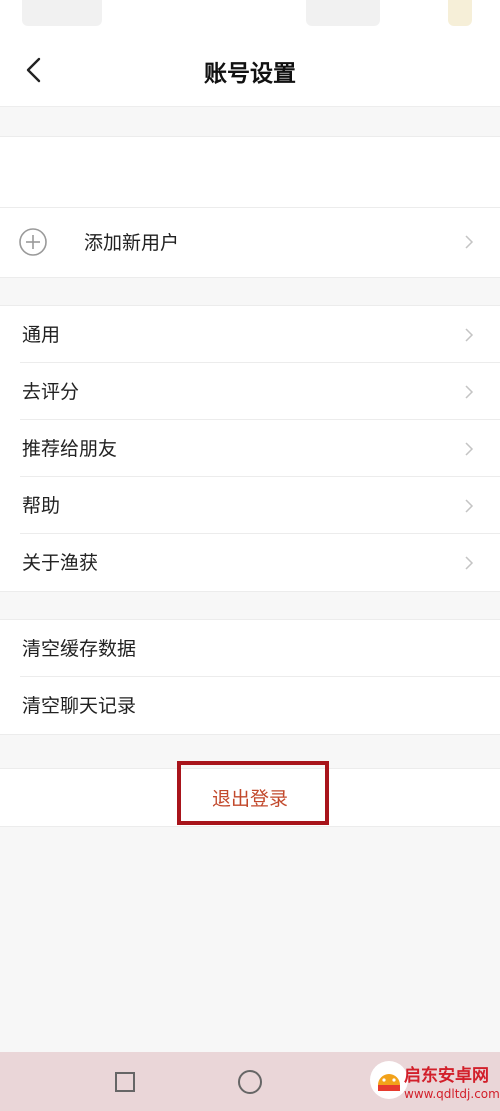 The width and height of the screenshot is (500, 1111). I want to click on menu-item-recommend: 推荐给朋友, so click(250, 448).